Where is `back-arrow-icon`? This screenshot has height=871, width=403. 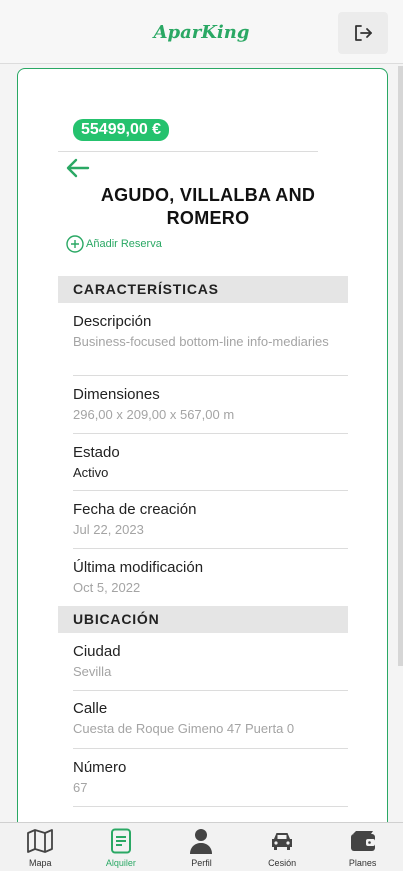 back-arrow-icon is located at coordinates (78, 168).